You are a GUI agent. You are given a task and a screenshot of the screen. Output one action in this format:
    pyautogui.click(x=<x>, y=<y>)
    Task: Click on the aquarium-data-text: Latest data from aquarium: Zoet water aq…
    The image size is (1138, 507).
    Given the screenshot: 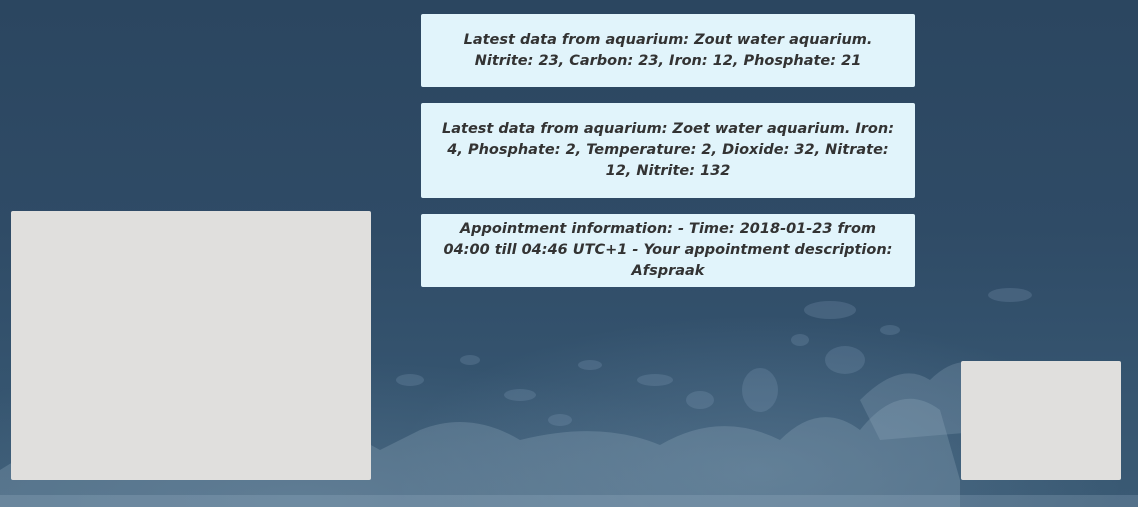 What is the action you would take?
    pyautogui.click(x=668, y=150)
    